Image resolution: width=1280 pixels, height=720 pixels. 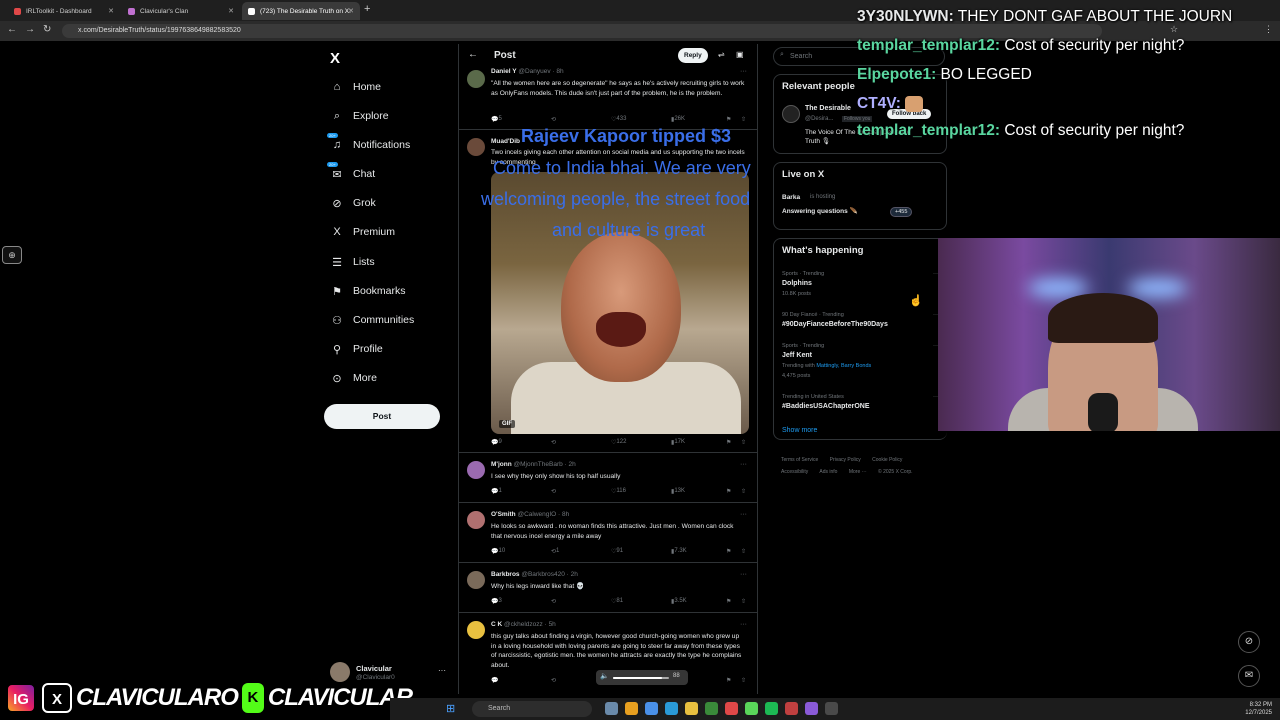 I want to click on accessibility-icon: ⊕, so click(x=12, y=255).